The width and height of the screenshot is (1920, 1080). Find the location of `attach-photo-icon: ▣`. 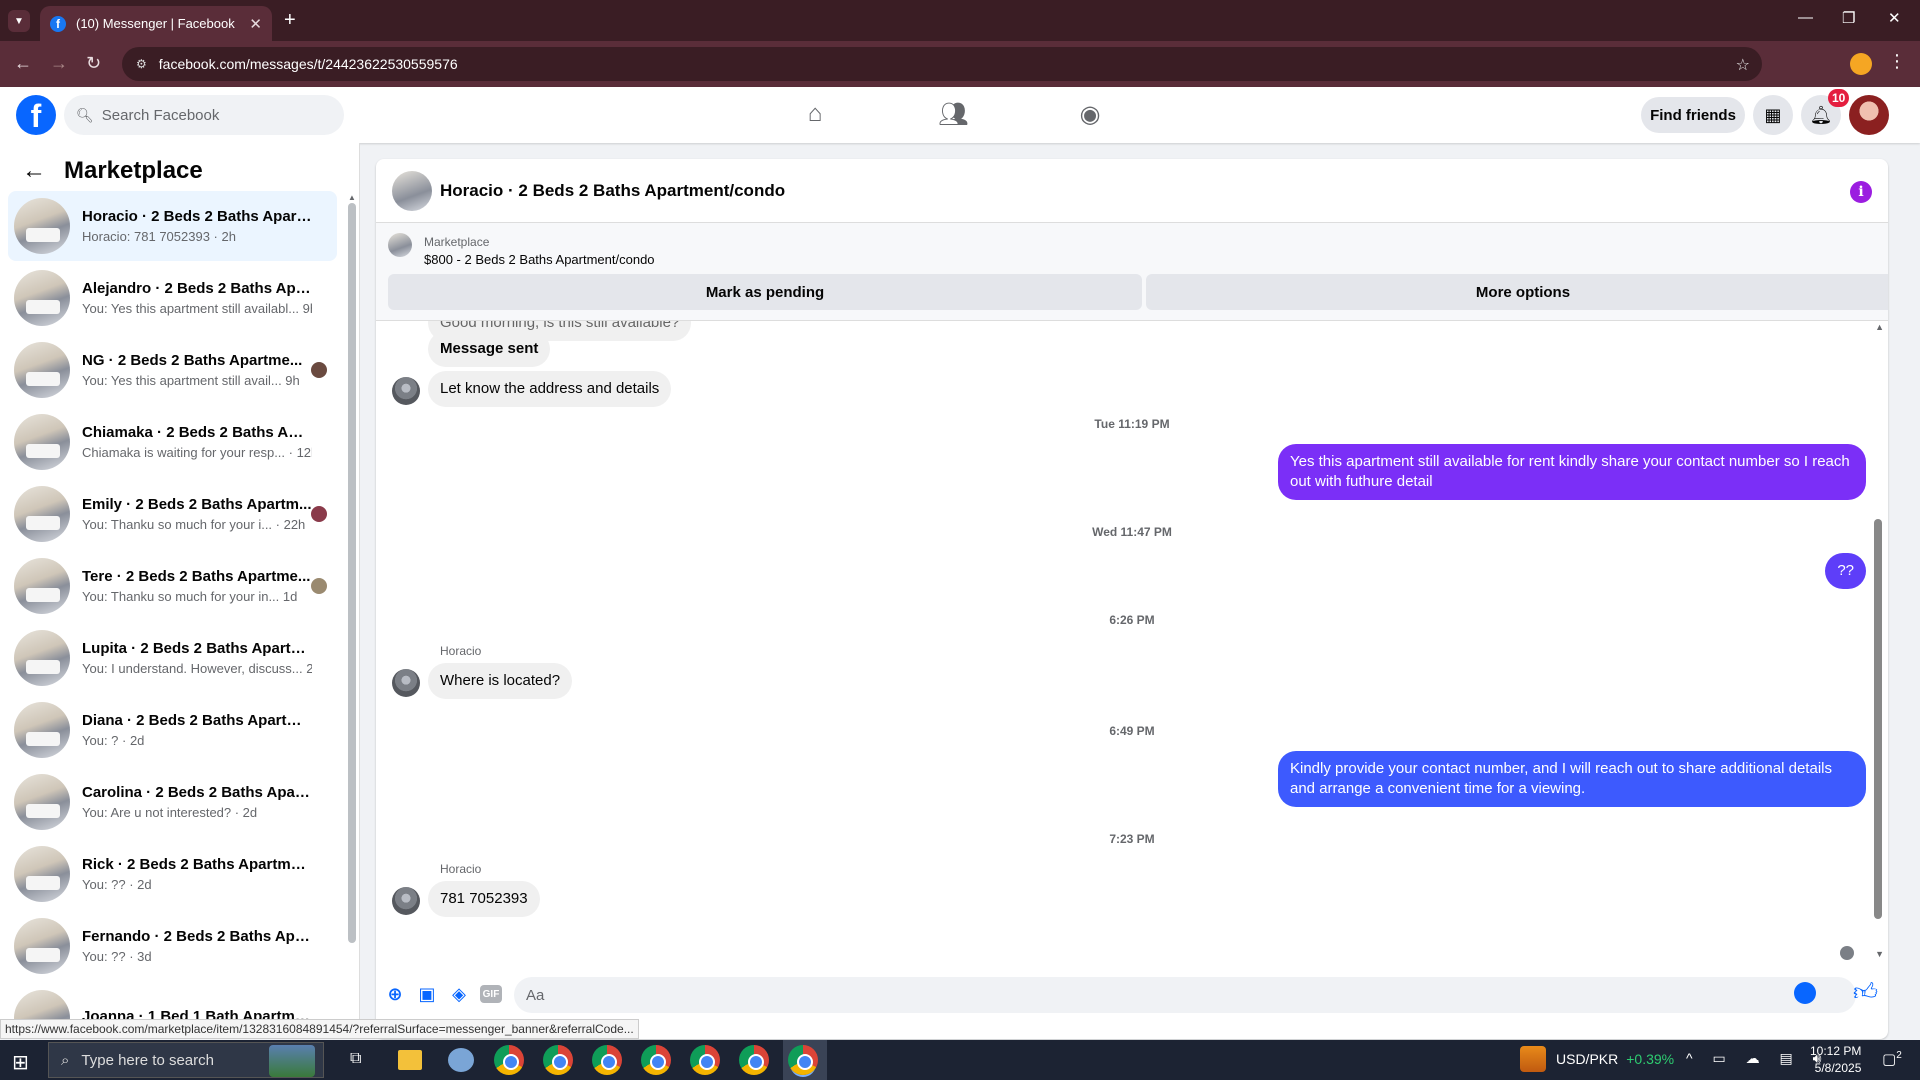

attach-photo-icon: ▣ is located at coordinates (427, 994).